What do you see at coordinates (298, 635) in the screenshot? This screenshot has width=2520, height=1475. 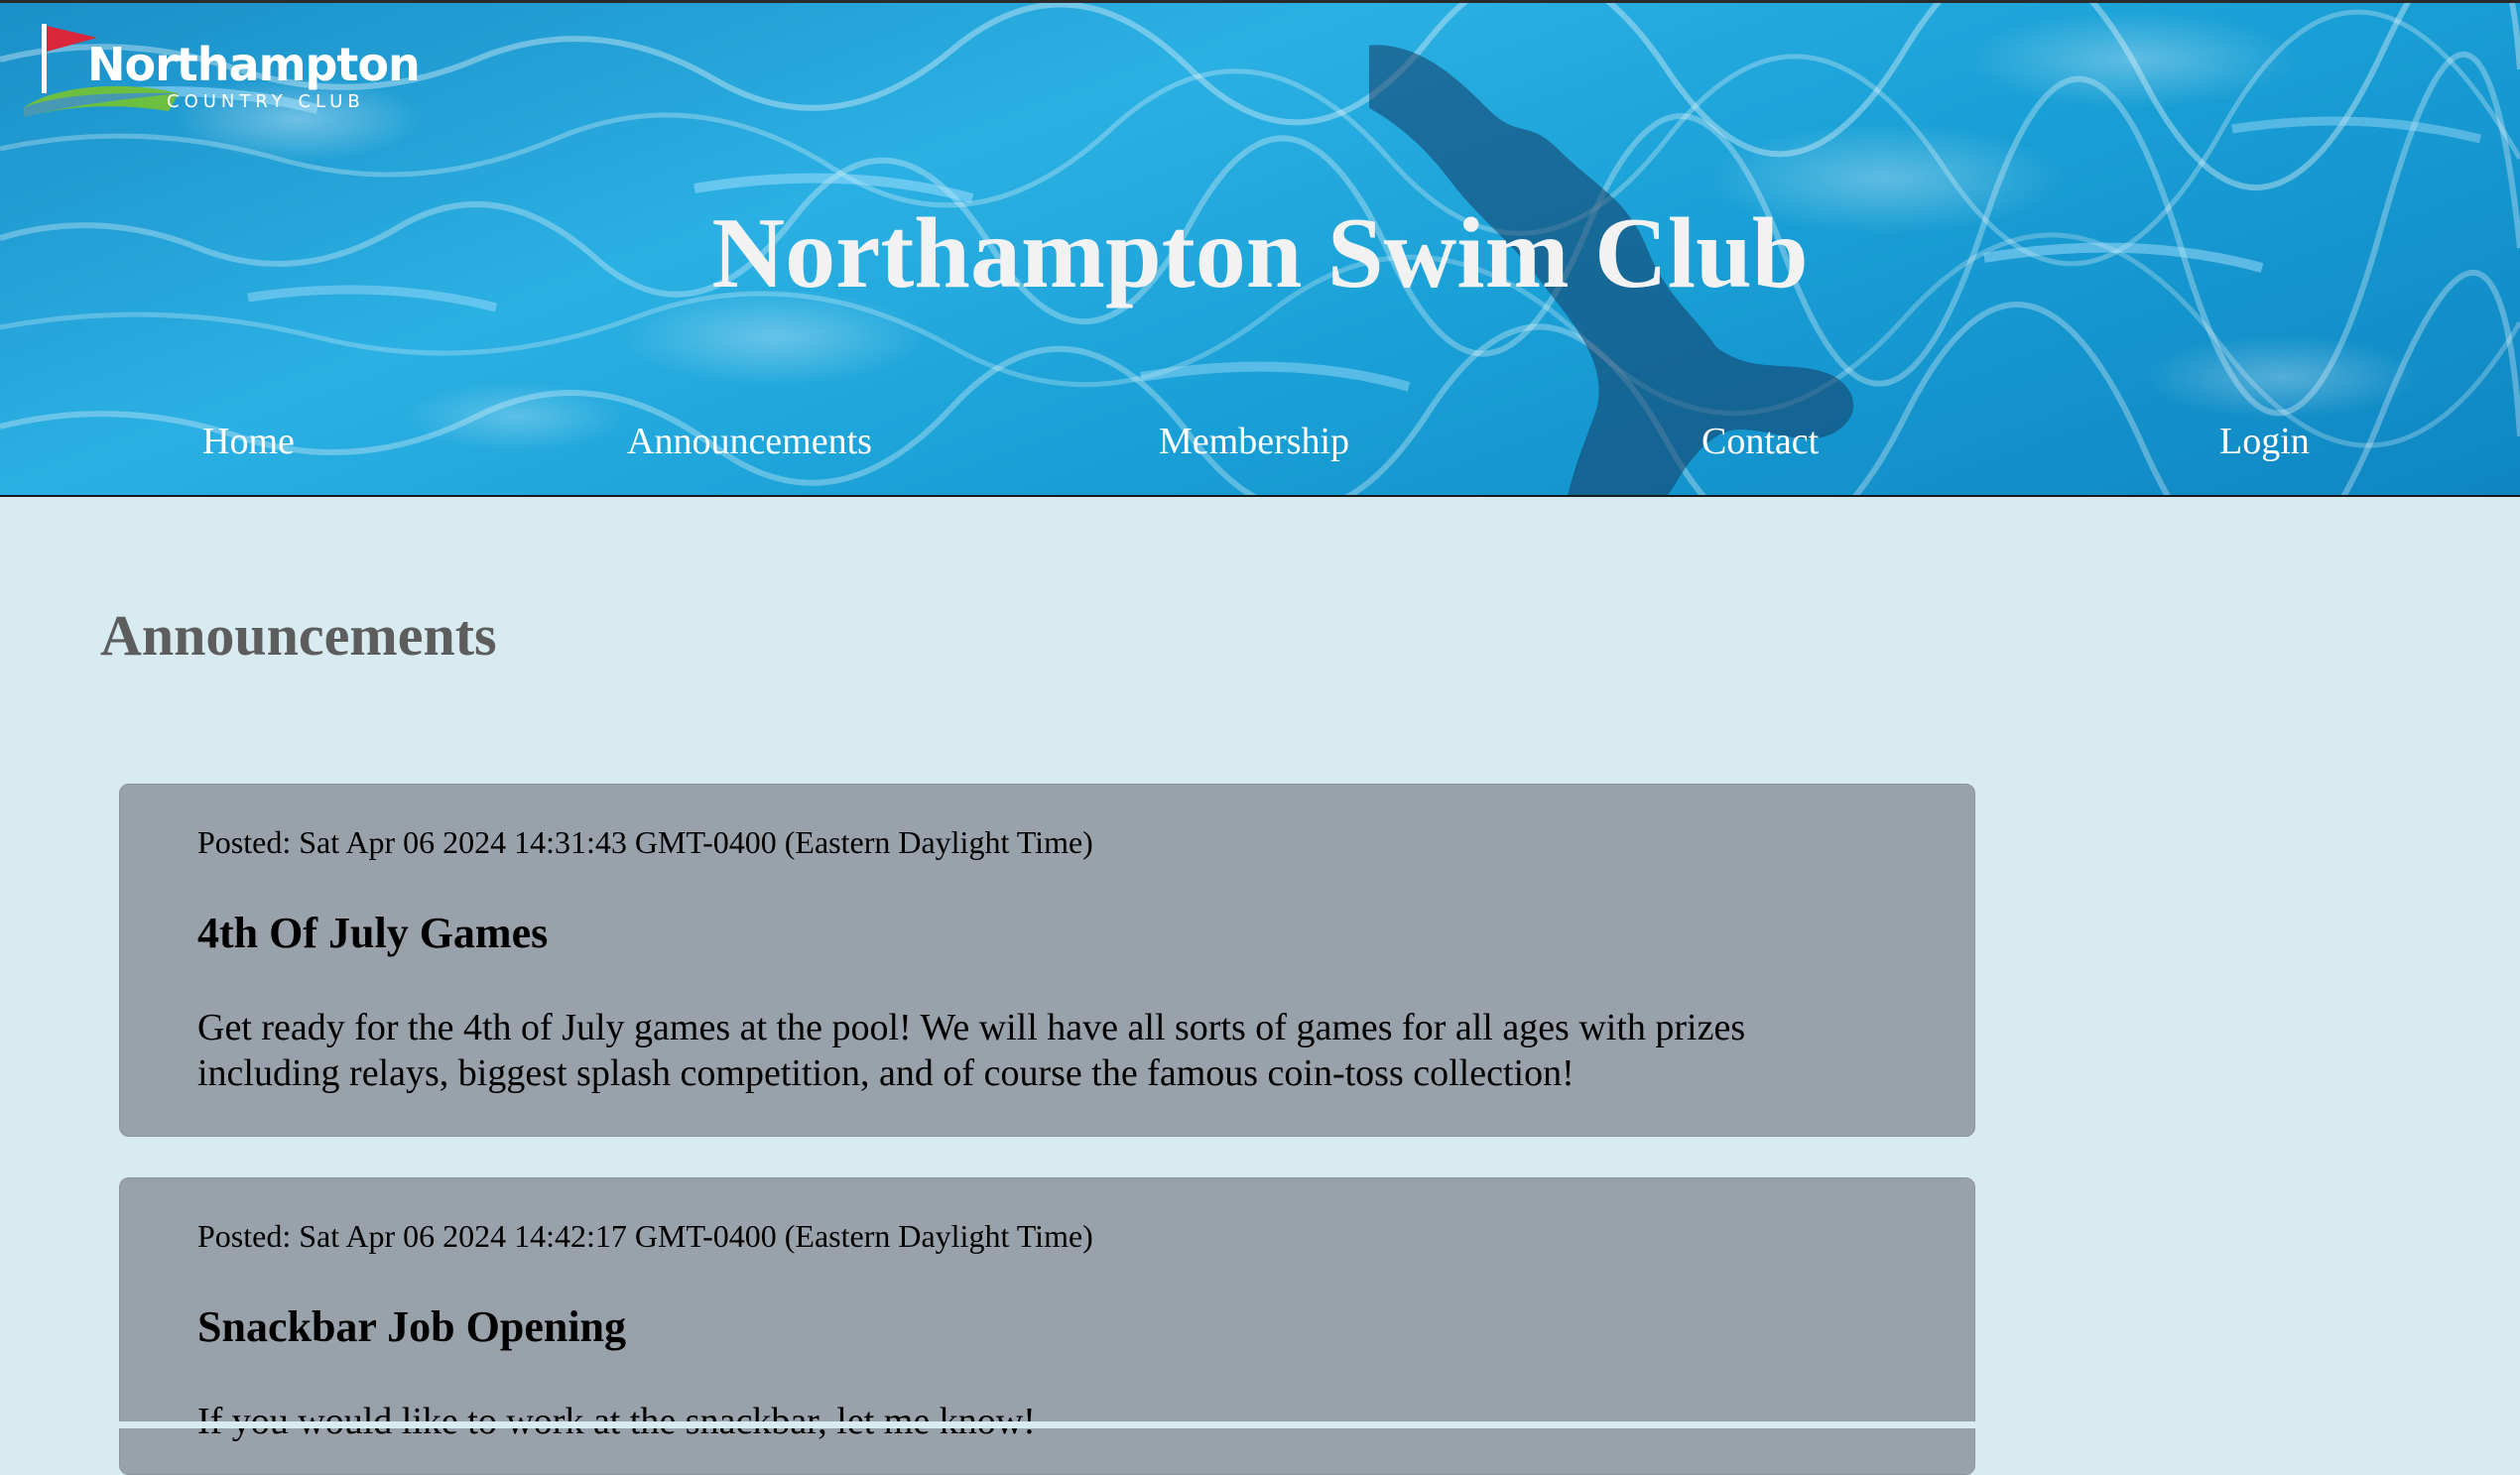 I see `page-heading: Announcements` at bounding box center [298, 635].